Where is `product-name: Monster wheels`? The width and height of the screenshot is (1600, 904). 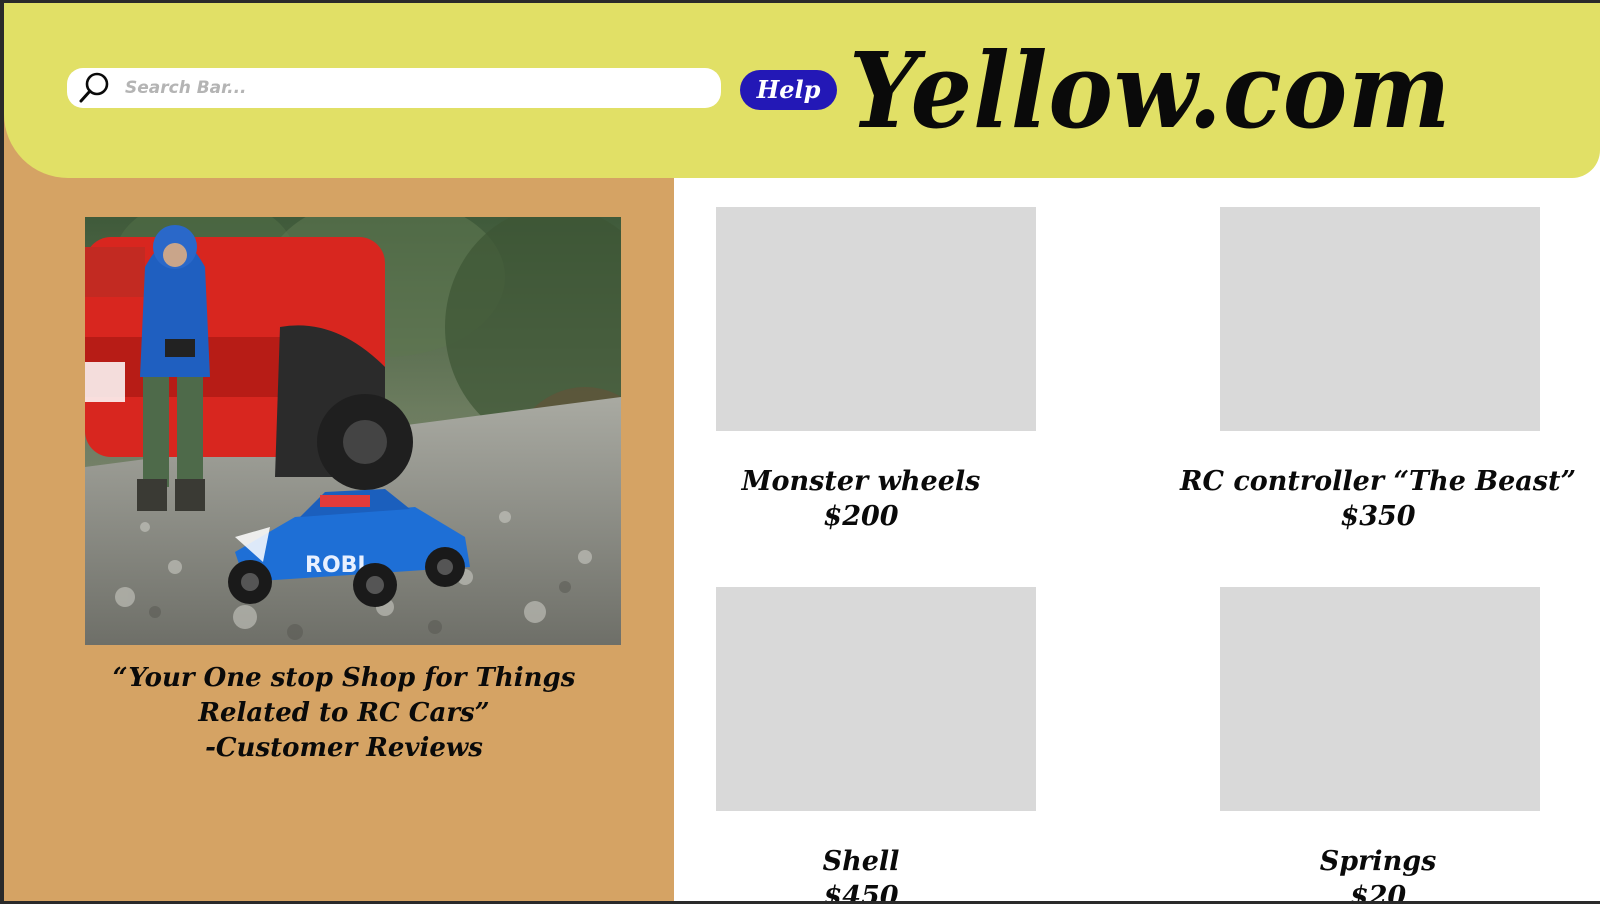
product-name: Monster wheels is located at coordinates (861, 481).